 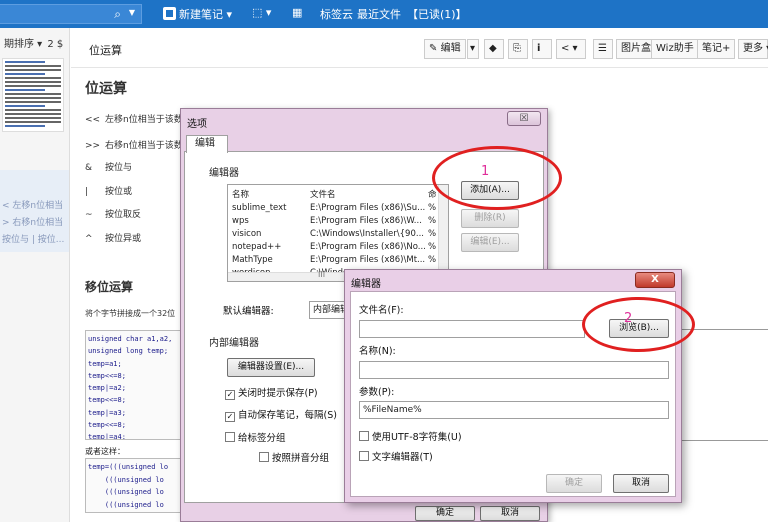 I want to click on sort-dropdown: 期排序 ▾ 2 $, so click(x=33, y=42).